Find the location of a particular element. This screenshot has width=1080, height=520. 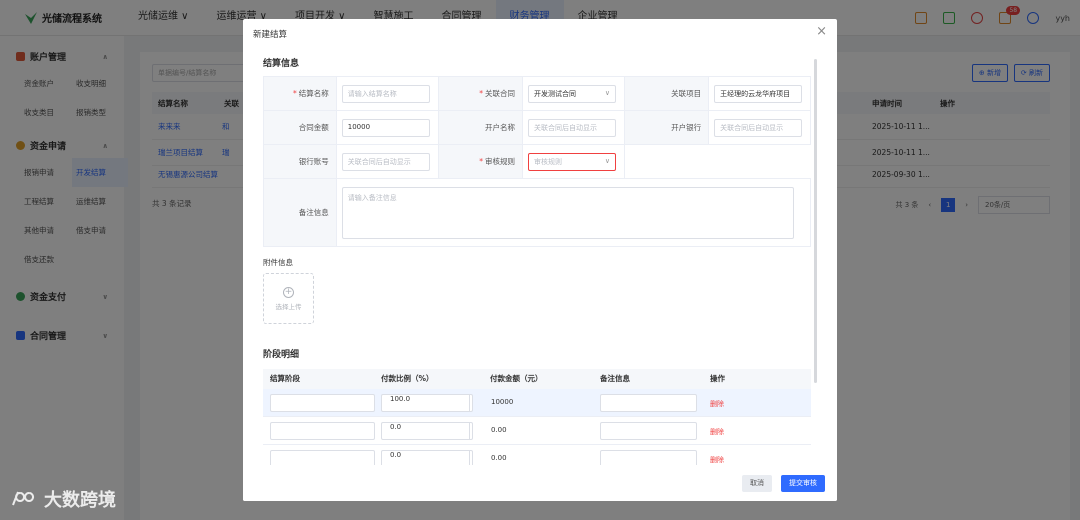

project-field: 王经理的云龙华府项目 is located at coordinates (758, 93).